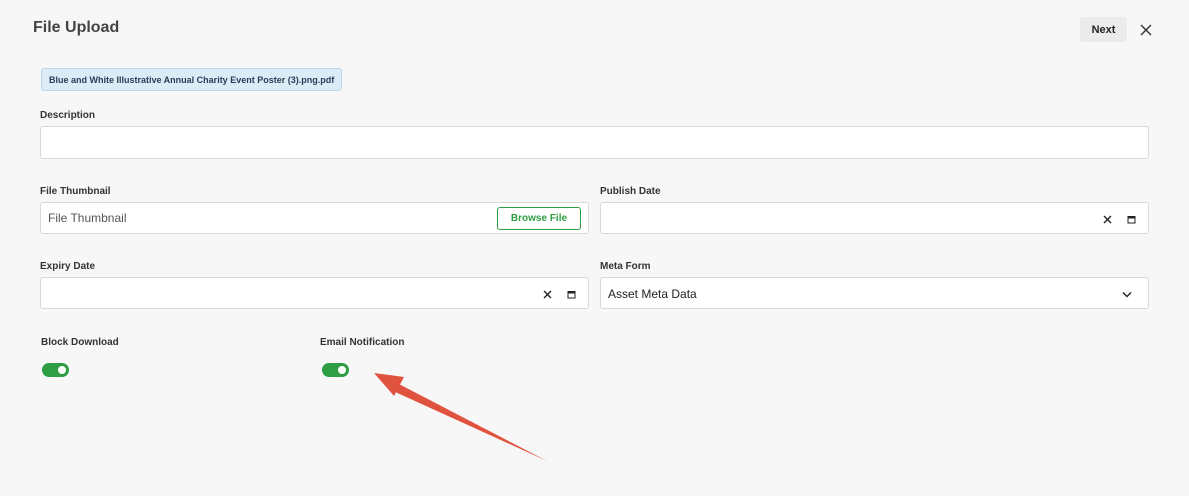 This screenshot has width=1189, height=496. I want to click on expiry-date-field, so click(314, 293).